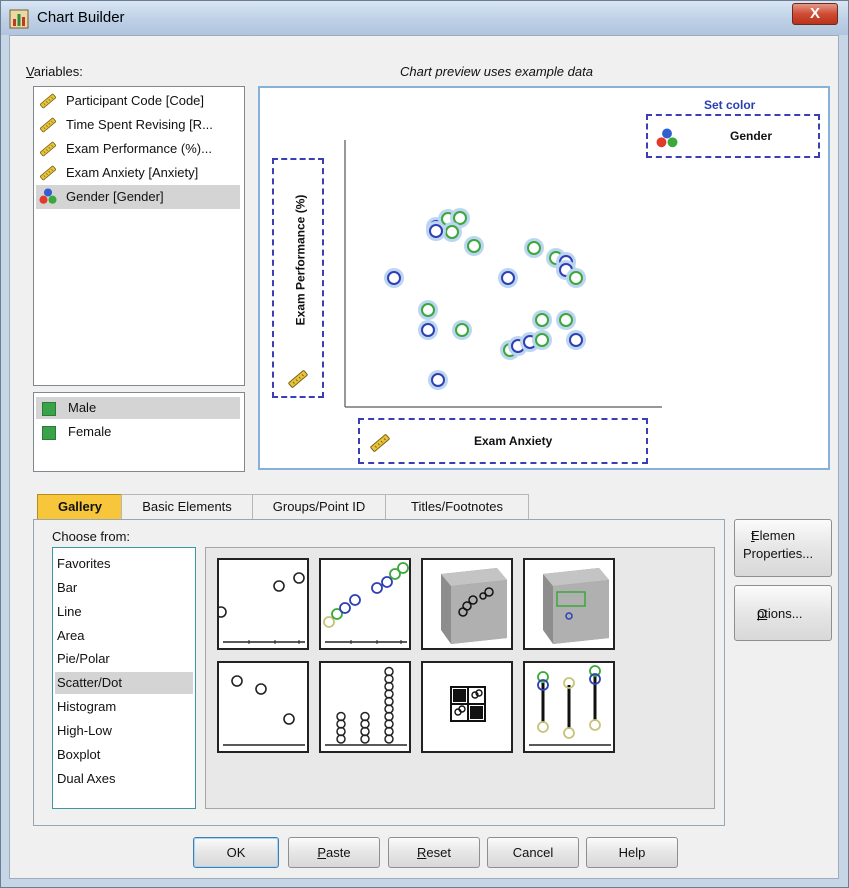 The height and width of the screenshot is (888, 849). What do you see at coordinates (424, 18) in the screenshot?
I see `title-bar: Chart Builder X` at bounding box center [424, 18].